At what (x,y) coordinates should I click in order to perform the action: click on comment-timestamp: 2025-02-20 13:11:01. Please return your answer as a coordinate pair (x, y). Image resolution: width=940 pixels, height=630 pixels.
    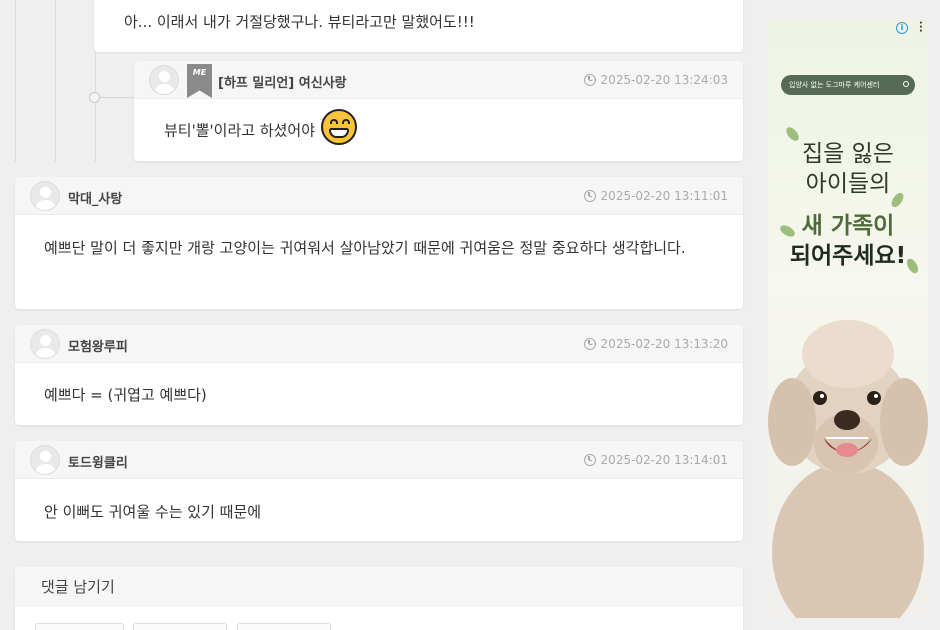
    Looking at the image, I should click on (655, 196).